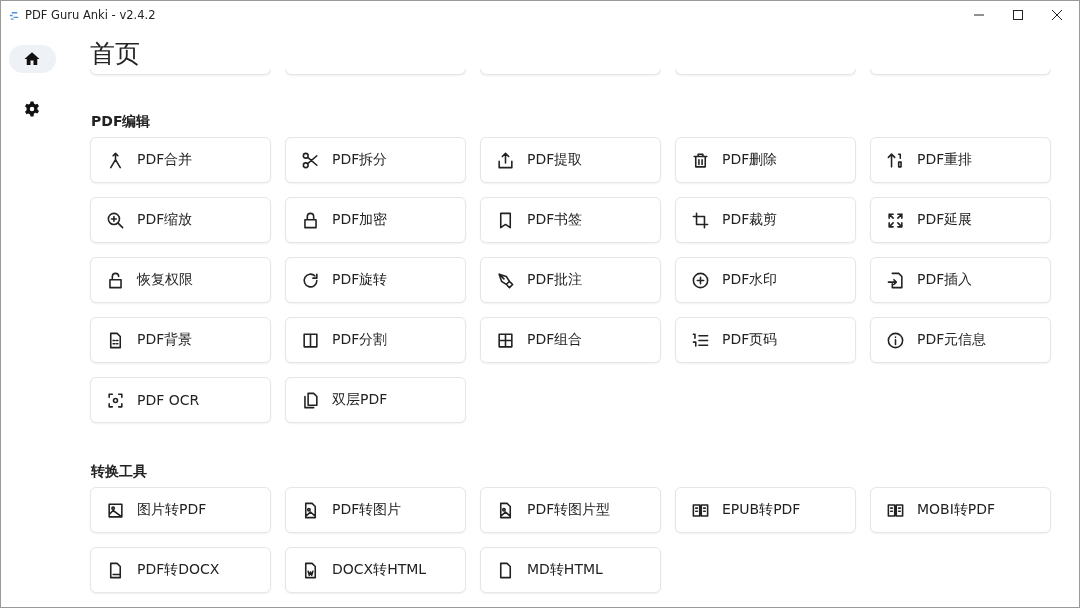  What do you see at coordinates (119, 471) in the screenshot?
I see `section-title: 转换工具` at bounding box center [119, 471].